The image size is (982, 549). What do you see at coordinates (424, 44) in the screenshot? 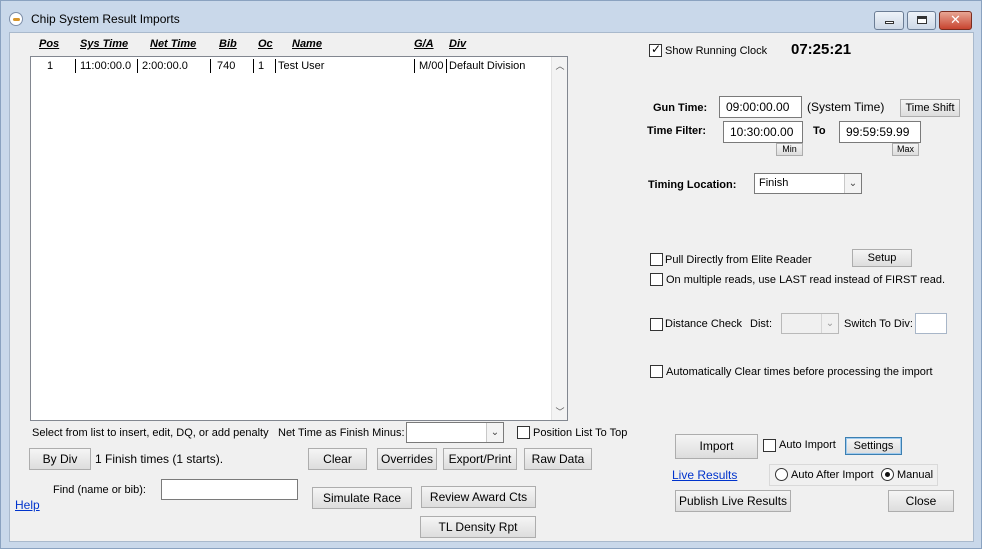
I see `col-header-ga: G/A` at bounding box center [424, 44].